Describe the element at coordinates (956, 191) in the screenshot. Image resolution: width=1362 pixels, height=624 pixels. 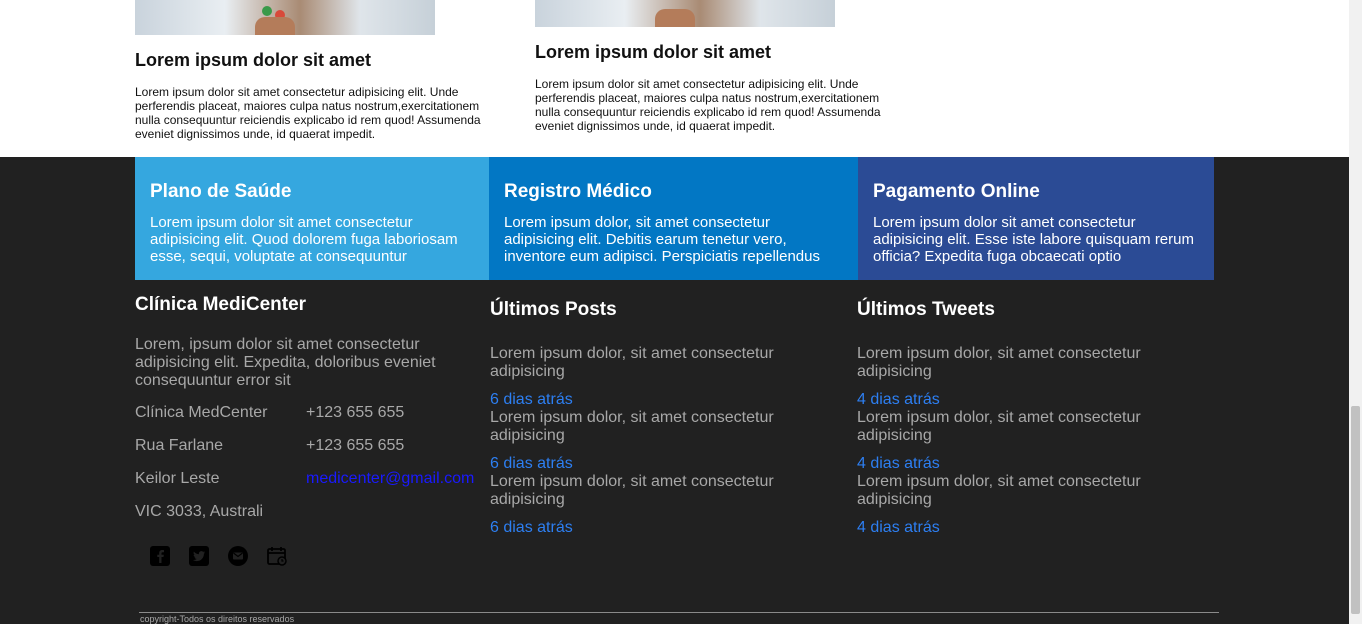
I see `feature-title: Pagamento Online` at that location.